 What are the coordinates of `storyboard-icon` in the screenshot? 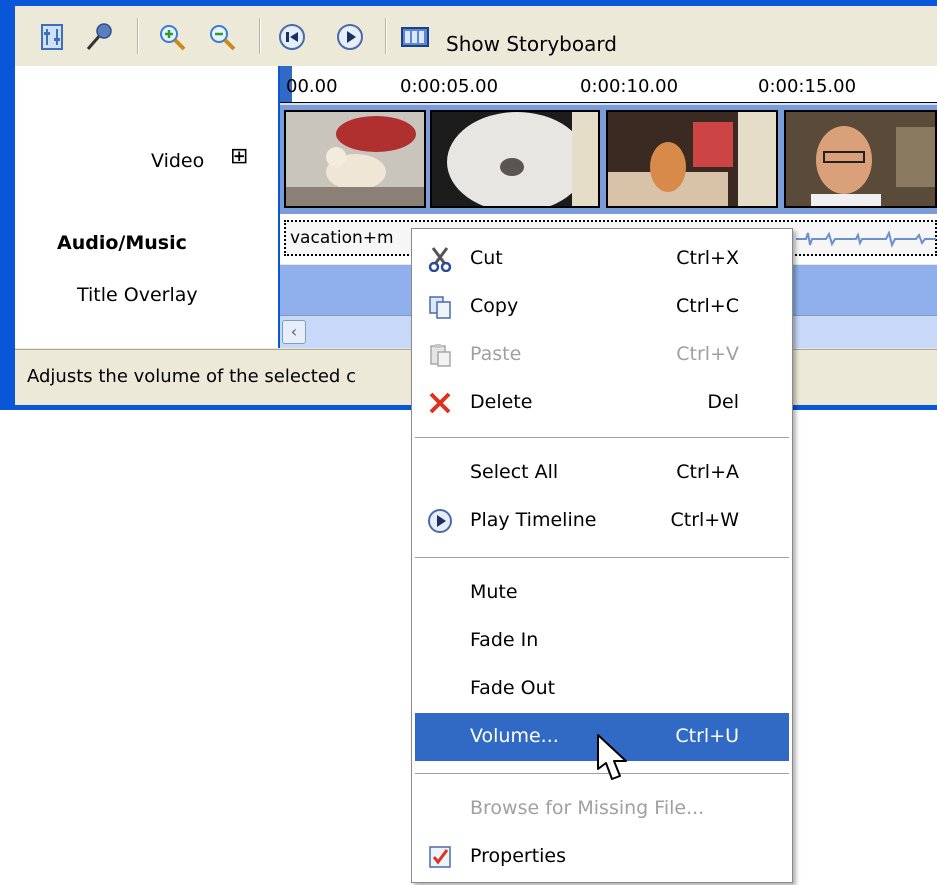 It's located at (415, 37).